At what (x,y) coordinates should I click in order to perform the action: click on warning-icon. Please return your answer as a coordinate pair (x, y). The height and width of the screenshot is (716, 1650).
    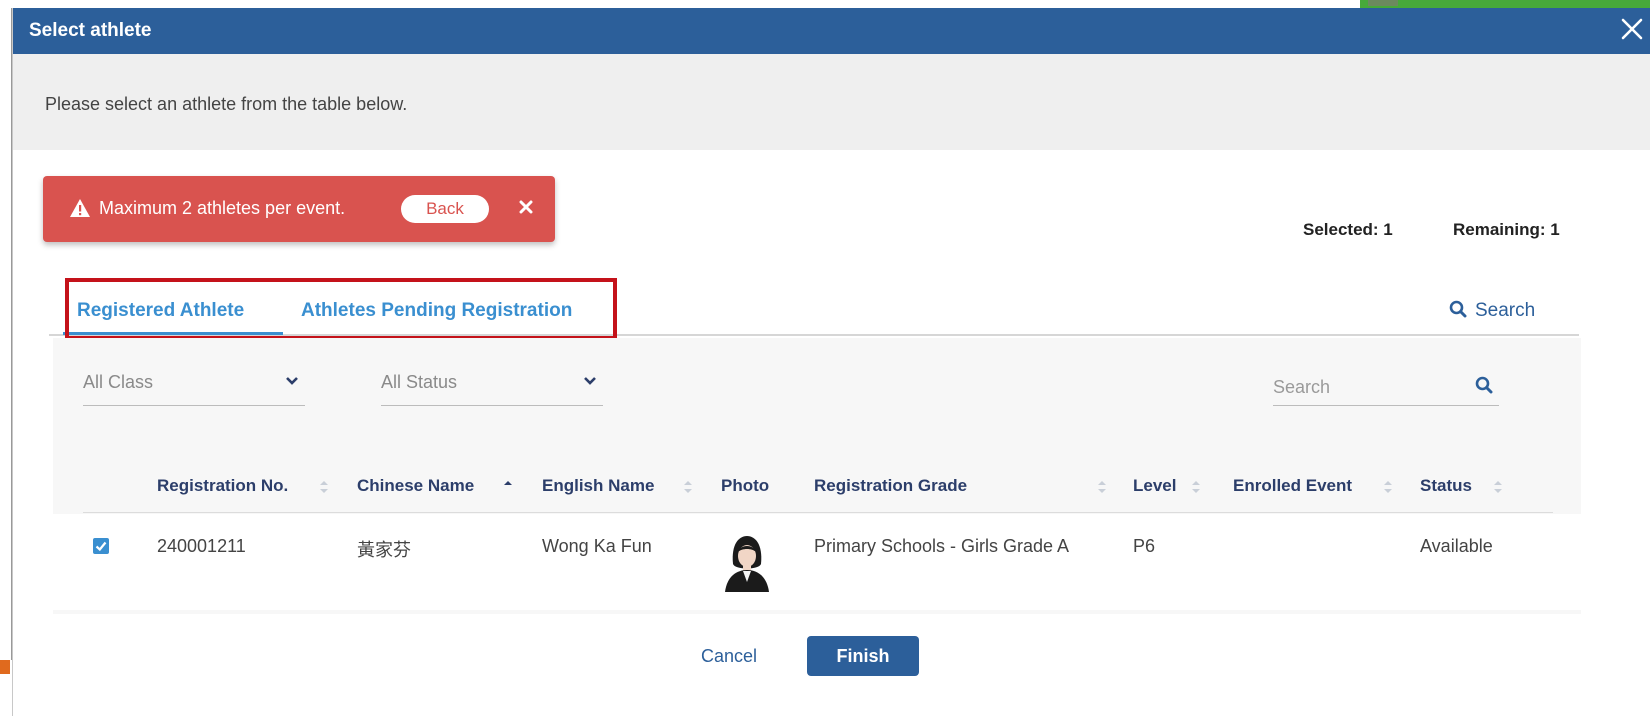
    Looking at the image, I should click on (80, 208).